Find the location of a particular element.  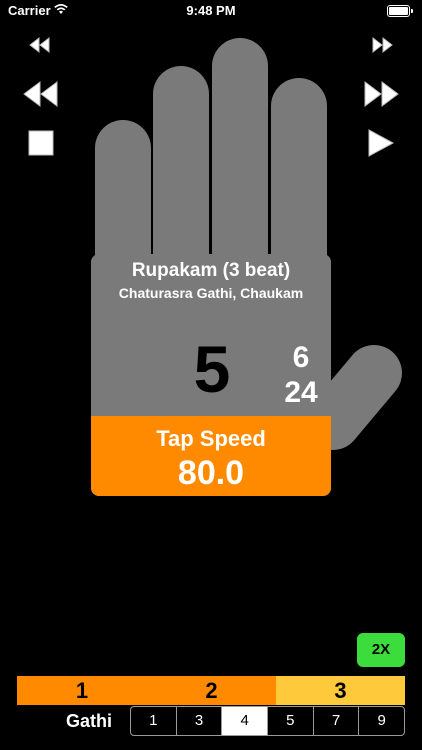

gathi-option-3: 3 is located at coordinates (198, 721).